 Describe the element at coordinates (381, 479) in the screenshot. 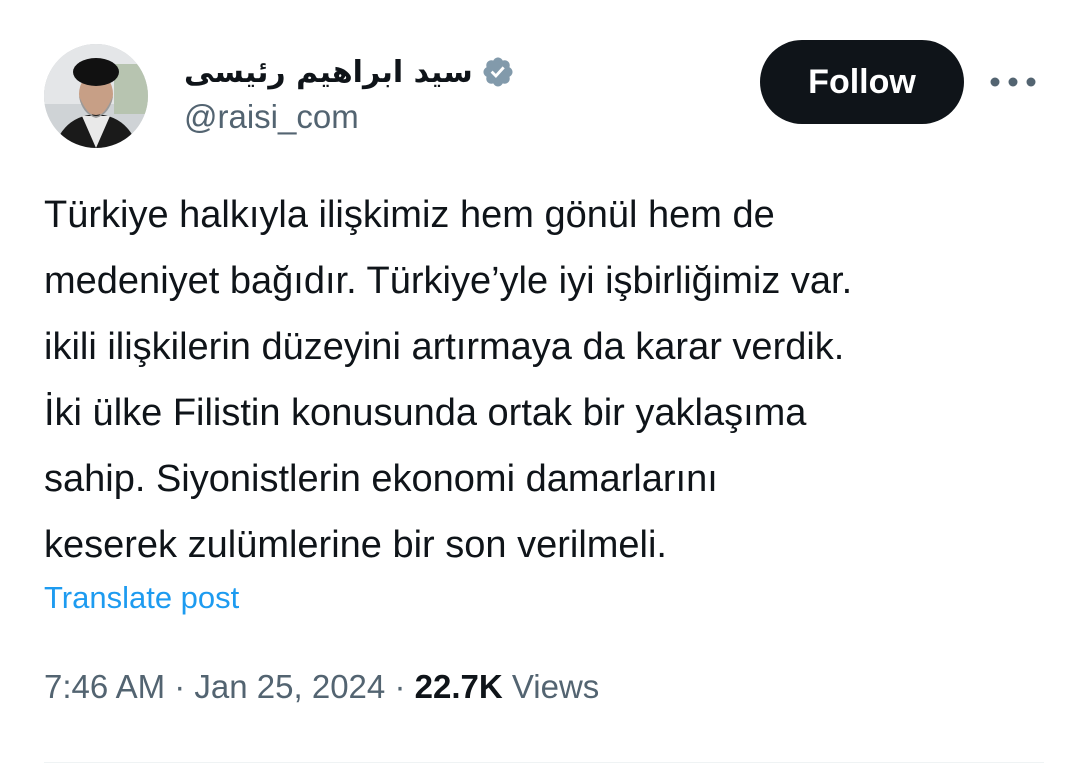

I see `post-text-line: sahip. Siyonistlerin ekonomi damarlarını` at that location.